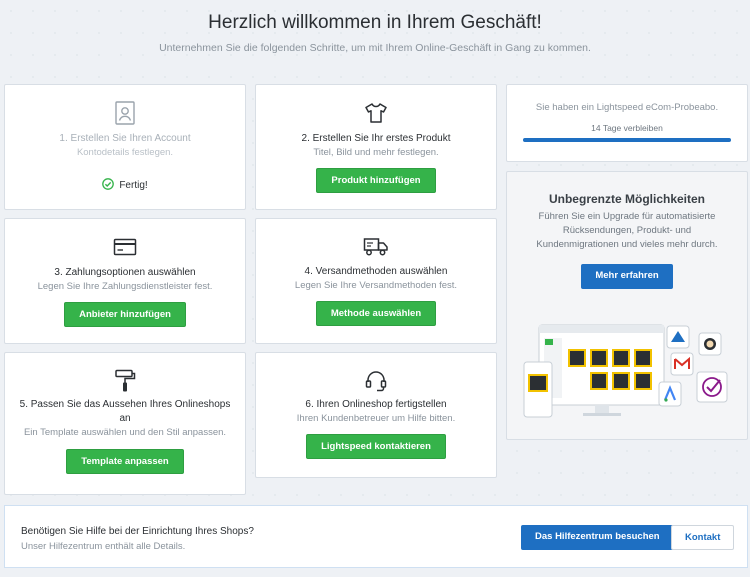 Image resolution: width=750 pixels, height=577 pixels. I want to click on step-2-title: 2. Erstellen Sie Ihr erstes Produkt, so click(376, 138).